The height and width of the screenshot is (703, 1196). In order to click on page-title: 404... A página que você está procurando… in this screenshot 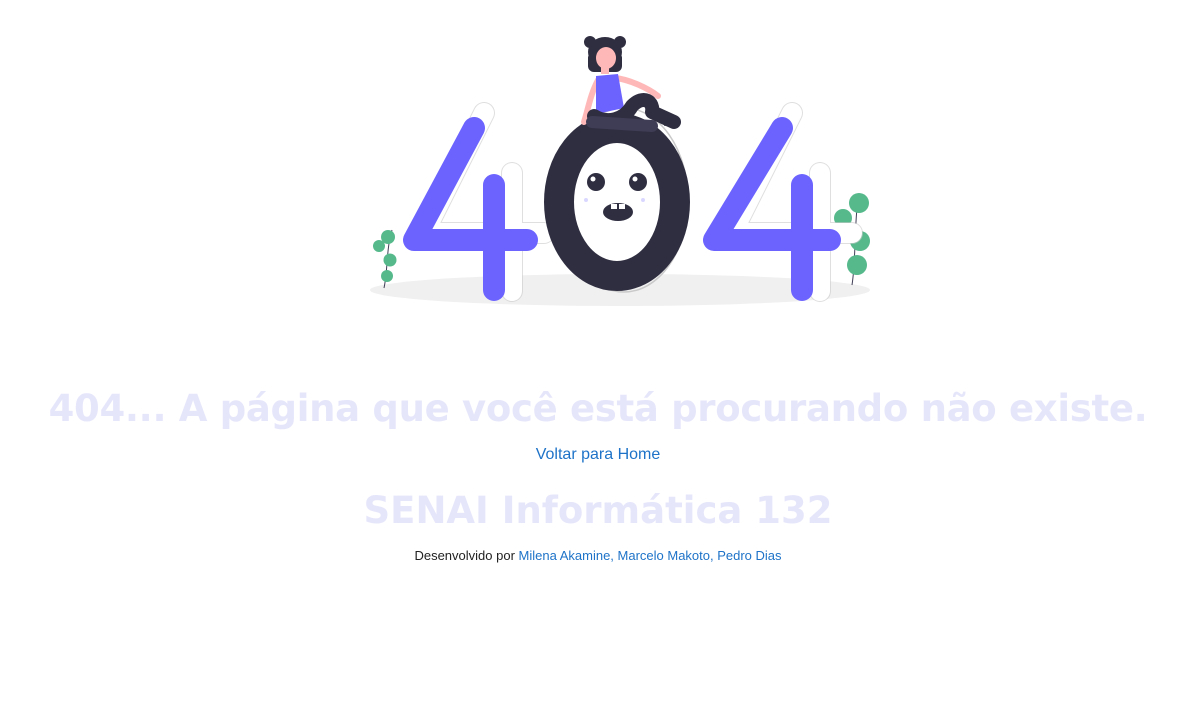, I will do `click(598, 408)`.